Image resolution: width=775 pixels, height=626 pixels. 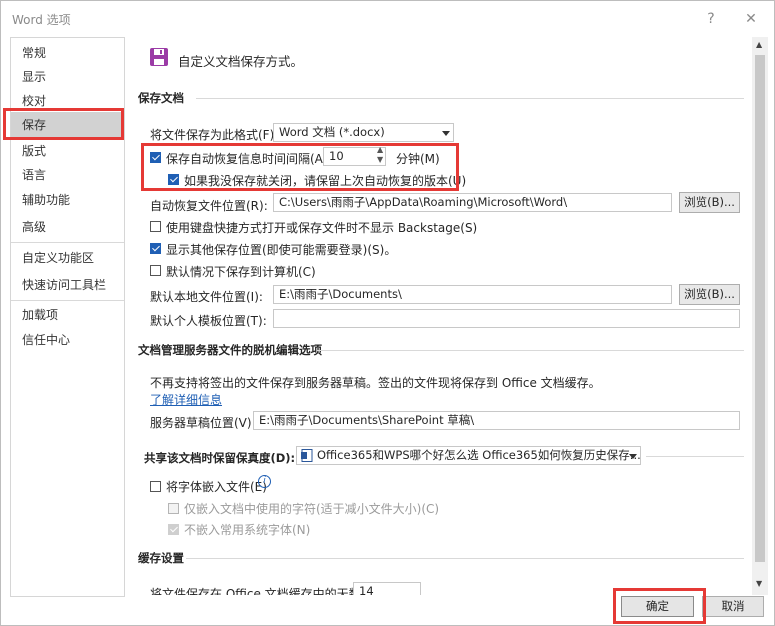 I want to click on scroll-down-icon: ▼, so click(x=759, y=583).